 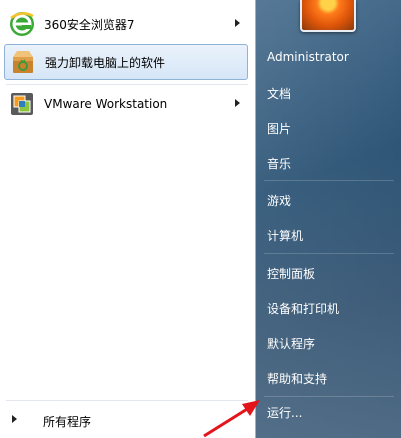 What do you see at coordinates (22, 104) in the screenshot?
I see `vmware-icon` at bounding box center [22, 104].